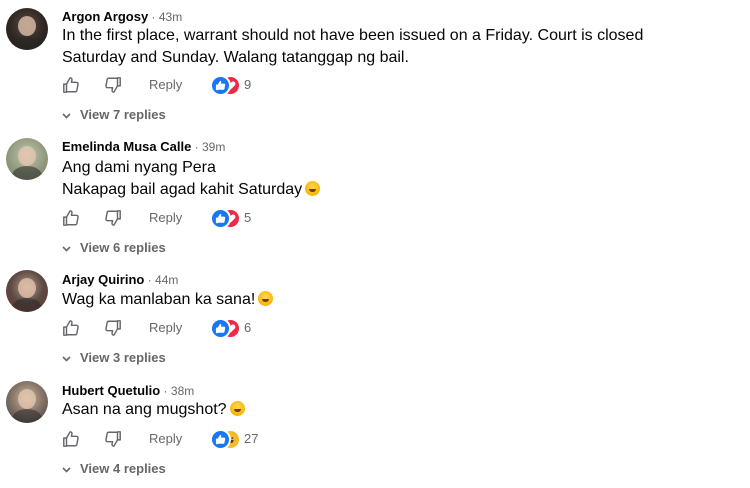  Describe the element at coordinates (123, 247) in the screenshot. I see `view-replies-label: View 6 replies` at that location.